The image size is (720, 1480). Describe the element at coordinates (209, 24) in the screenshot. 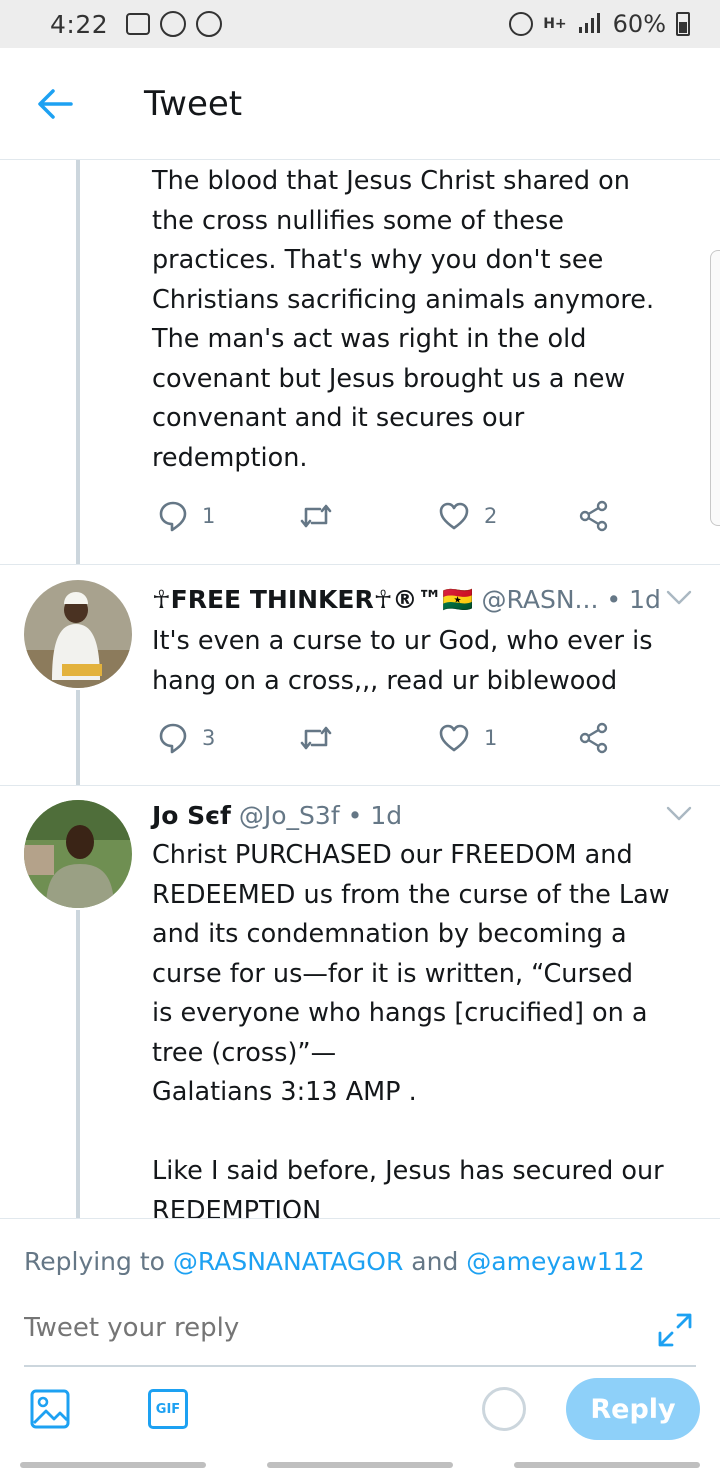

I see `download-notification-icon` at that location.